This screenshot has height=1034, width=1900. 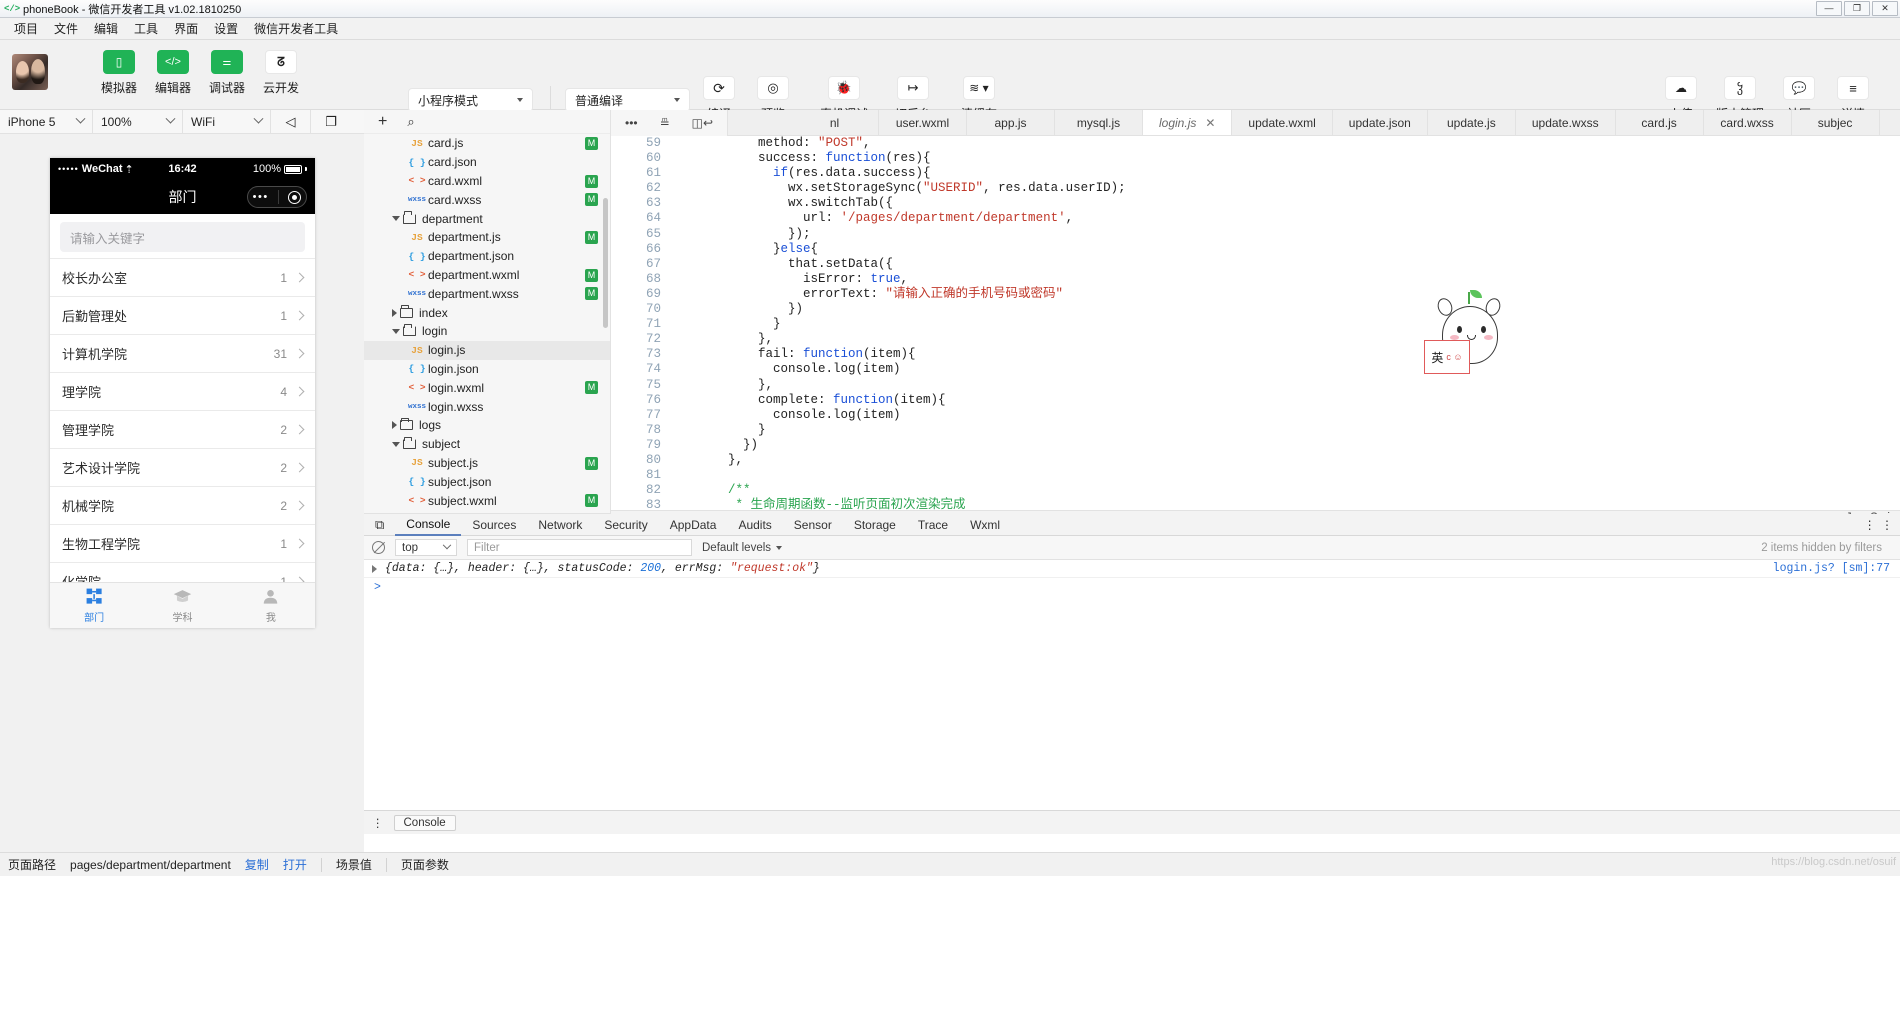 What do you see at coordinates (277, 197) in the screenshot?
I see `wechat-capsule-button: •••` at bounding box center [277, 197].